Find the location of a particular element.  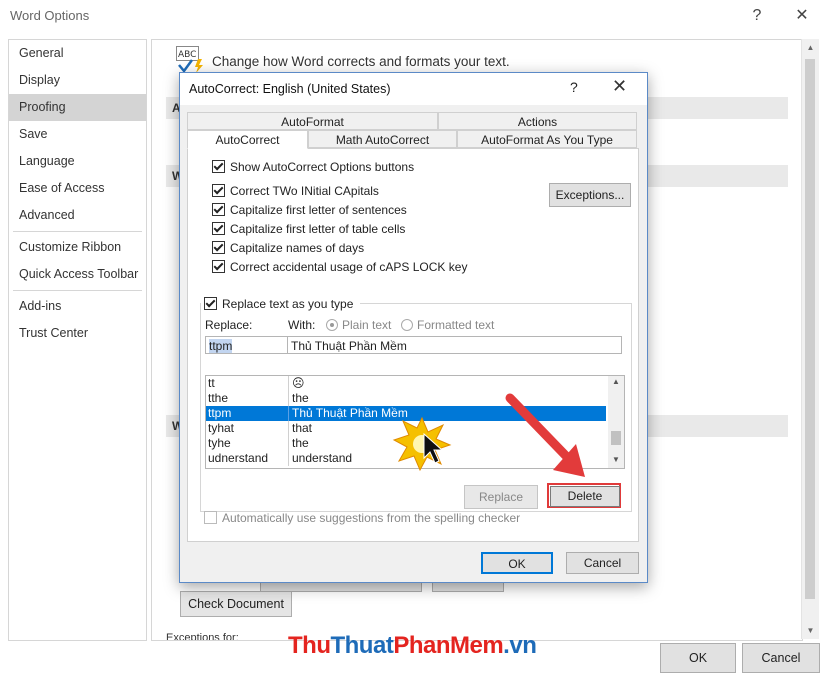

list-scroll-thumb is located at coordinates (616, 438).